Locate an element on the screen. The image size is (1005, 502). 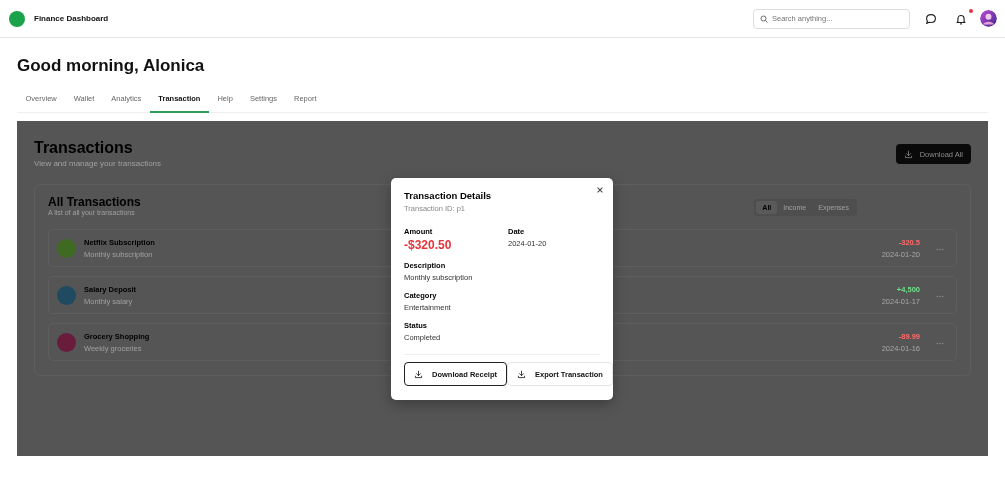
message-icon is located at coordinates (931, 18).